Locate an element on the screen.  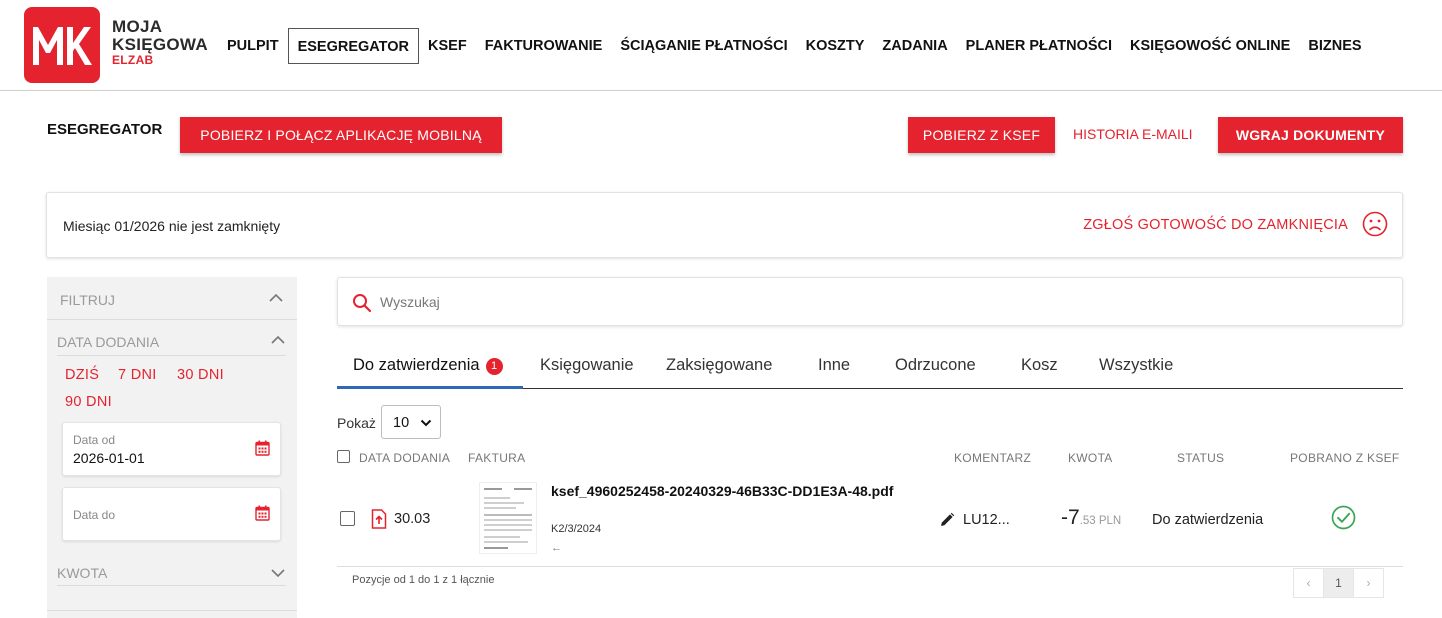
amount-integer: -7 is located at coordinates (1070, 517).